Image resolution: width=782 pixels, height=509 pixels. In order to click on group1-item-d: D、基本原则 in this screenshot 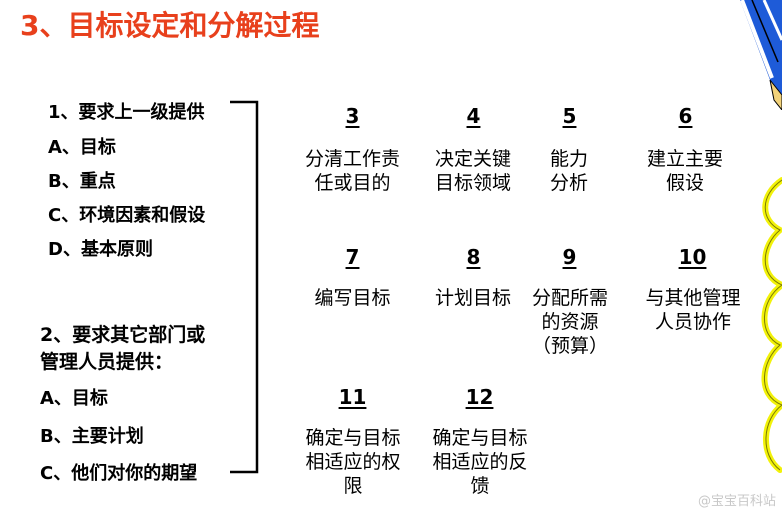, I will do `click(100, 249)`.